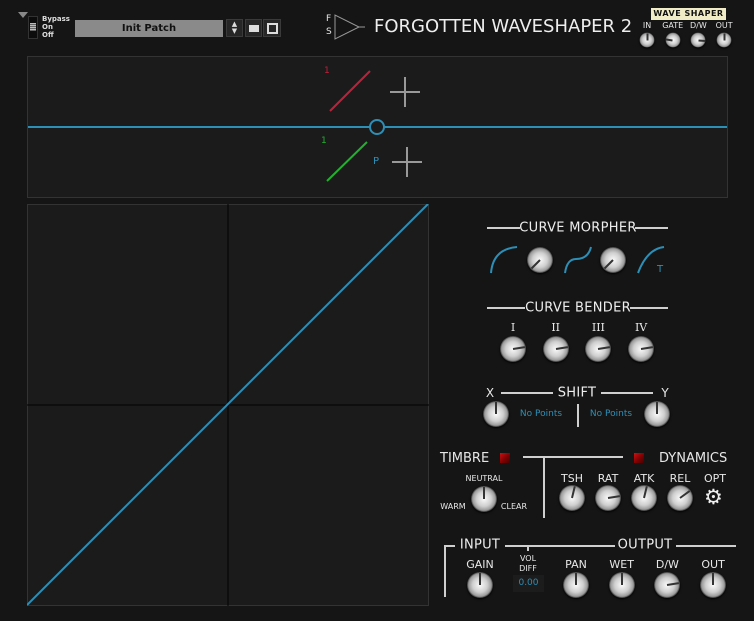  I want to click on shift-x-label: X, so click(490, 393).